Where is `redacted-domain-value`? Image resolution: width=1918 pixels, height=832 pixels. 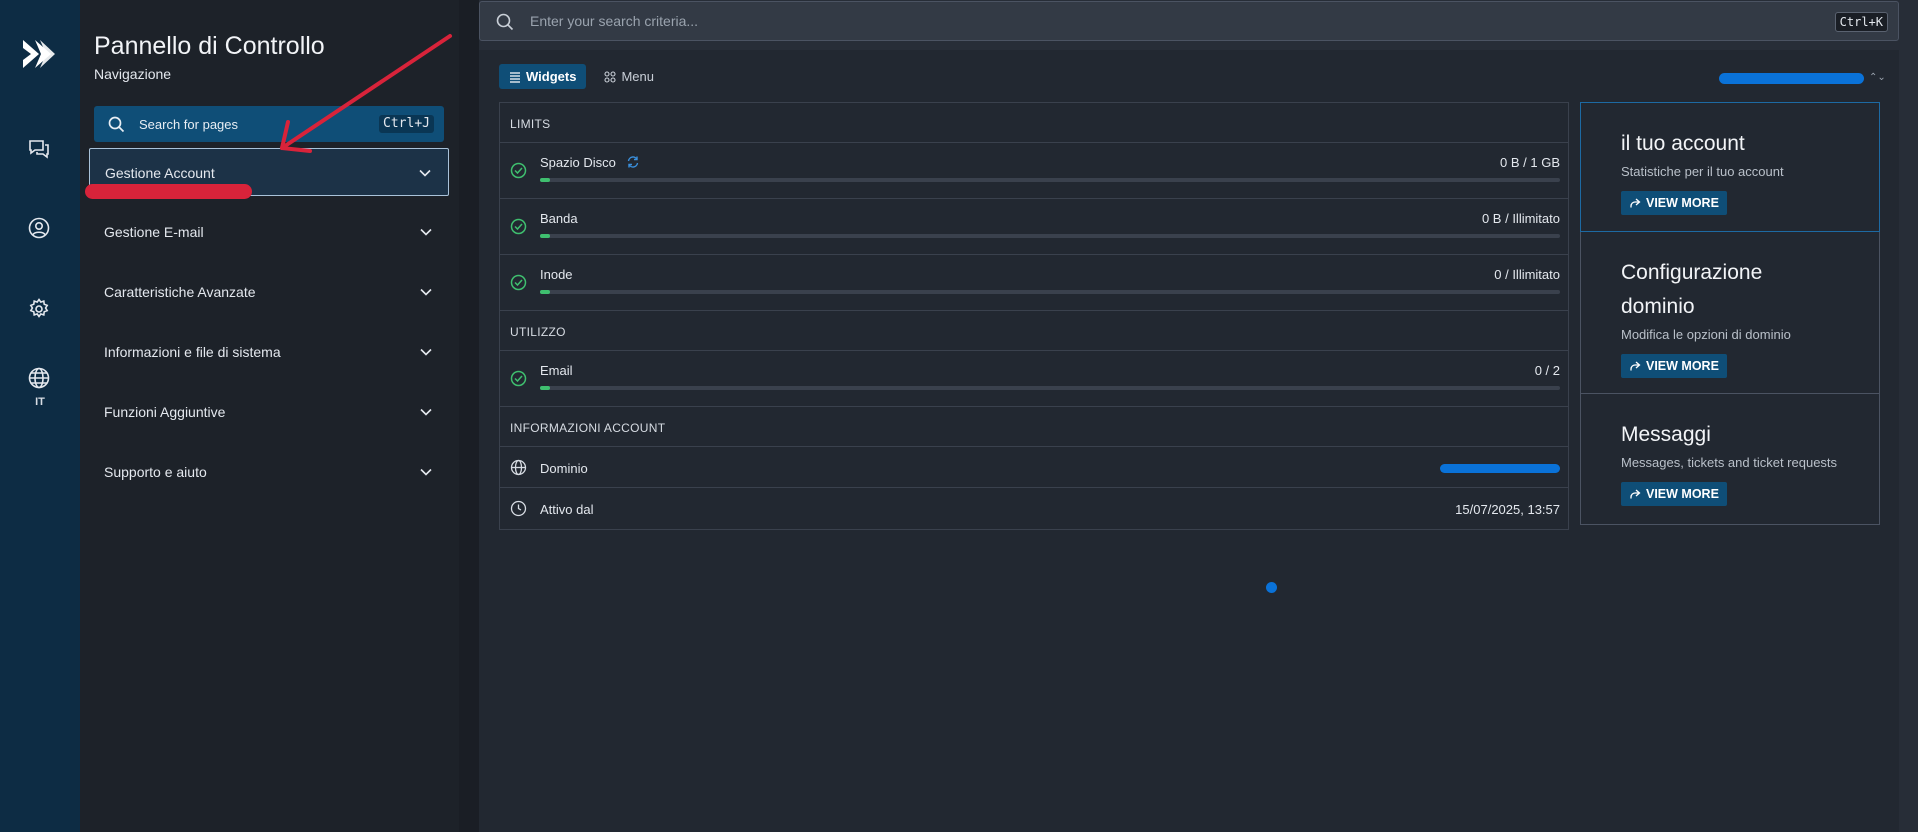
redacted-domain-value is located at coordinates (1500, 468).